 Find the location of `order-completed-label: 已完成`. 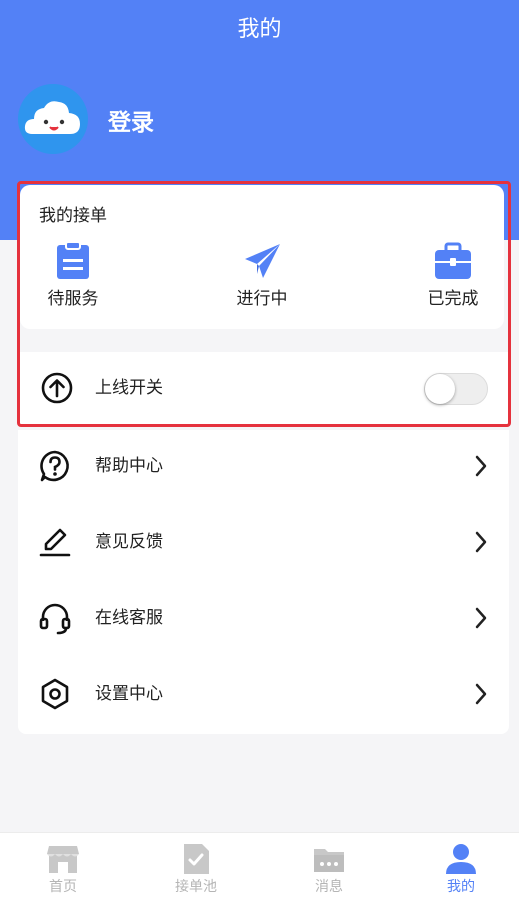

order-completed-label: 已完成 is located at coordinates (453, 299).